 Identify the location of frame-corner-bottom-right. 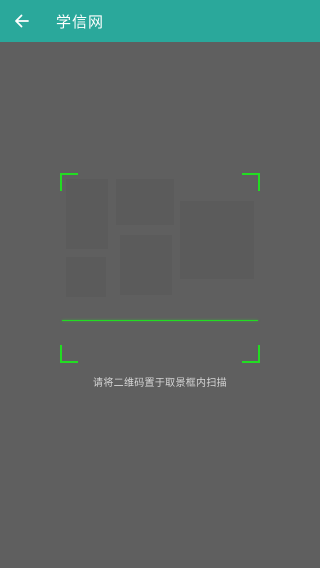
(251, 354).